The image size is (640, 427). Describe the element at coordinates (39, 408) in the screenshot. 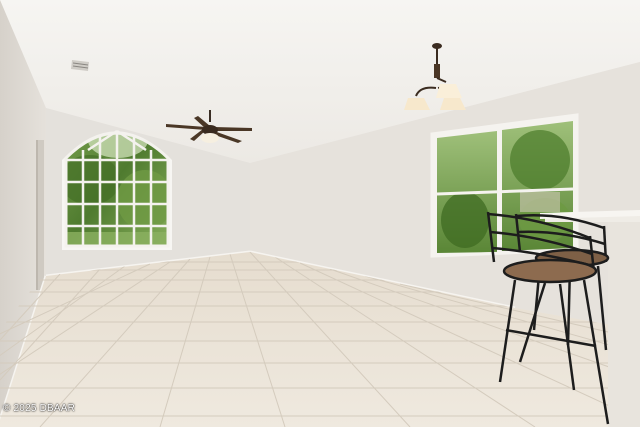

I see `copyright-watermark: © 2025 DBAAR` at that location.